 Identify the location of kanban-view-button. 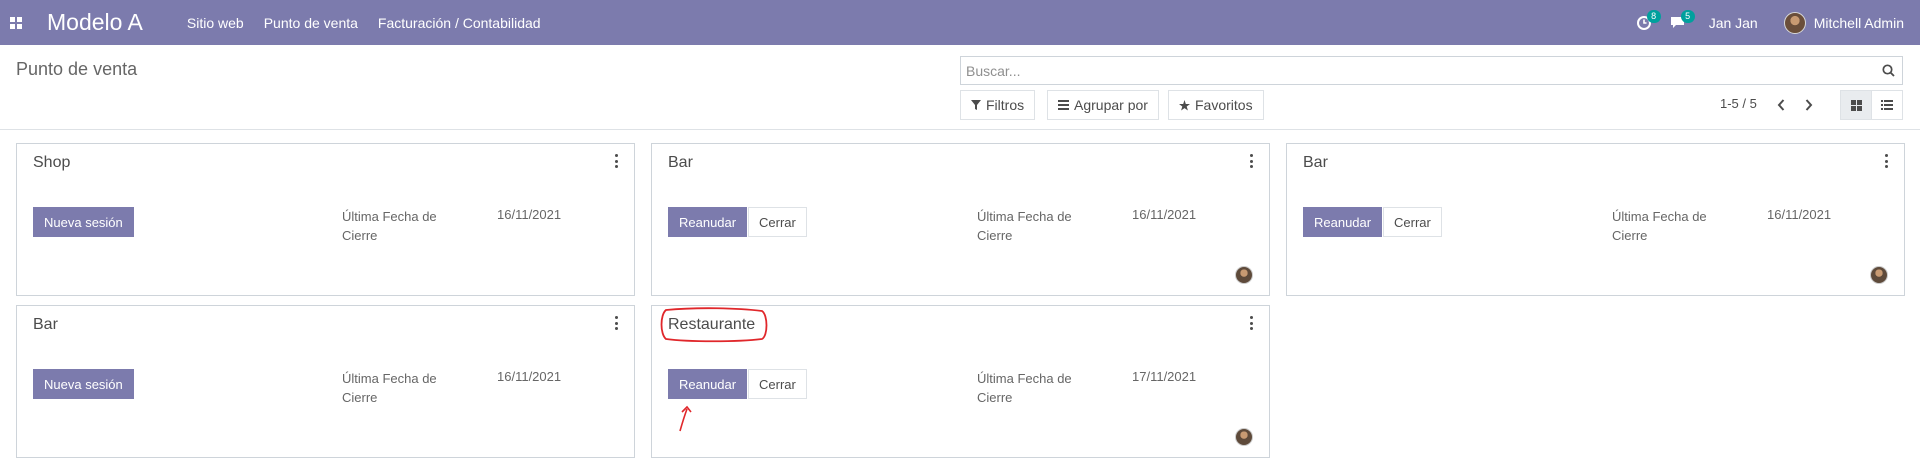
(1856, 105).